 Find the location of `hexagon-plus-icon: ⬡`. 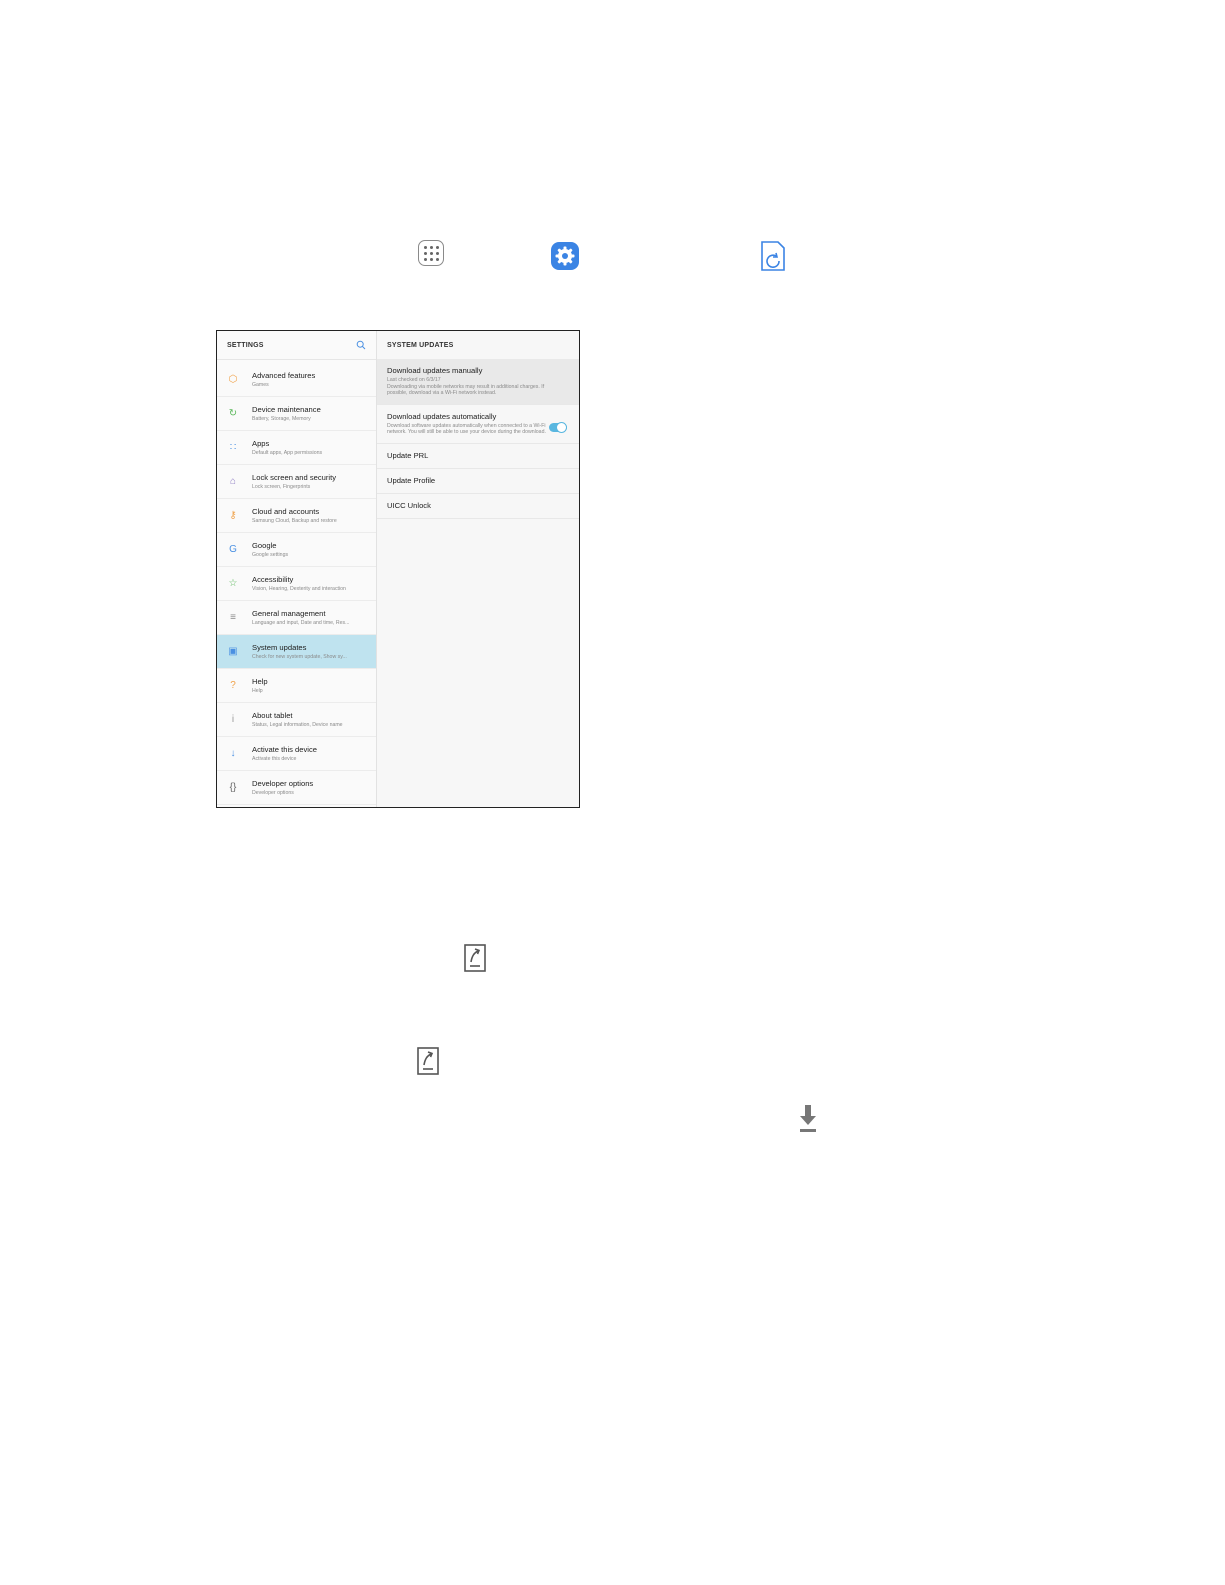

hexagon-plus-icon: ⬡ is located at coordinates (233, 379).